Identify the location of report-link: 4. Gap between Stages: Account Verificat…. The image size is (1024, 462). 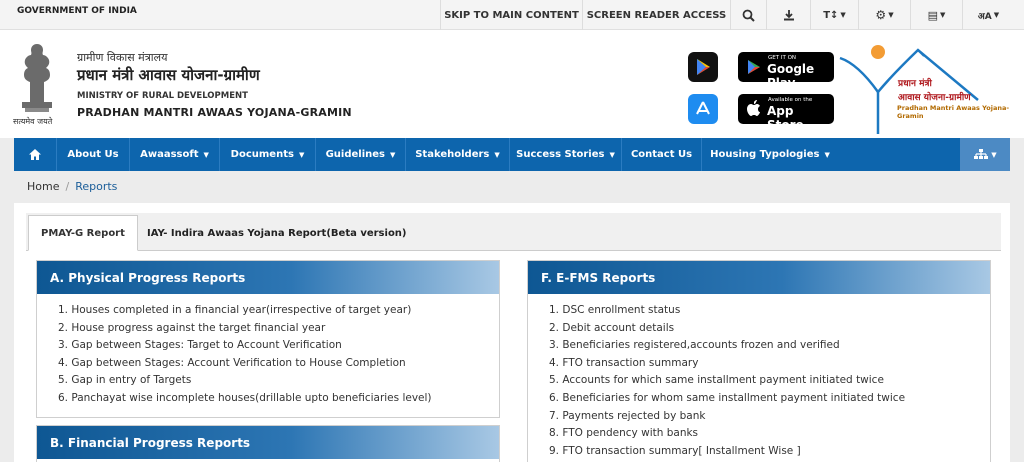
(278, 364).